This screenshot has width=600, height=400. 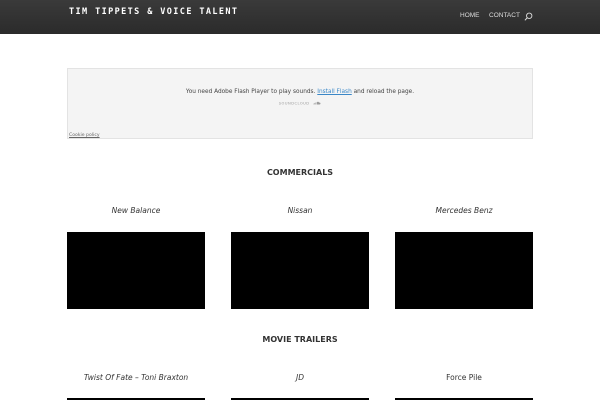 I want to click on cookie-policy-link: Cookie policy, so click(x=84, y=135).